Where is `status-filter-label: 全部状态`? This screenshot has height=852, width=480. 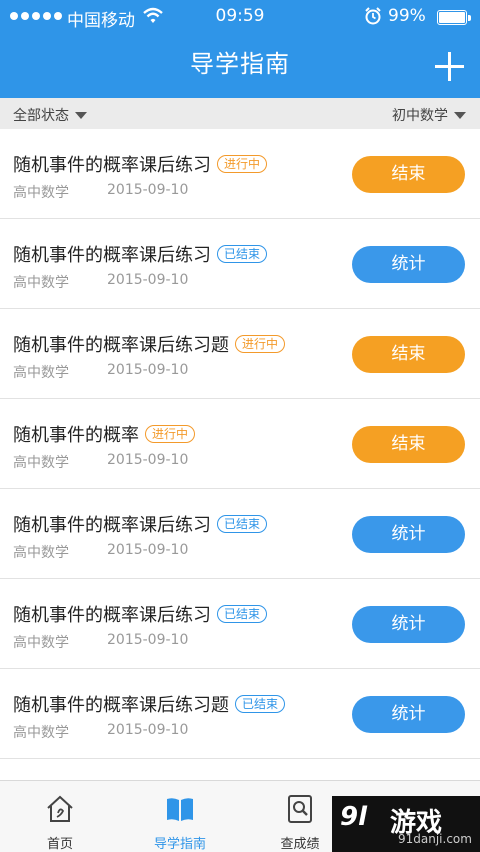
status-filter-label: 全部状态 is located at coordinates (41, 116).